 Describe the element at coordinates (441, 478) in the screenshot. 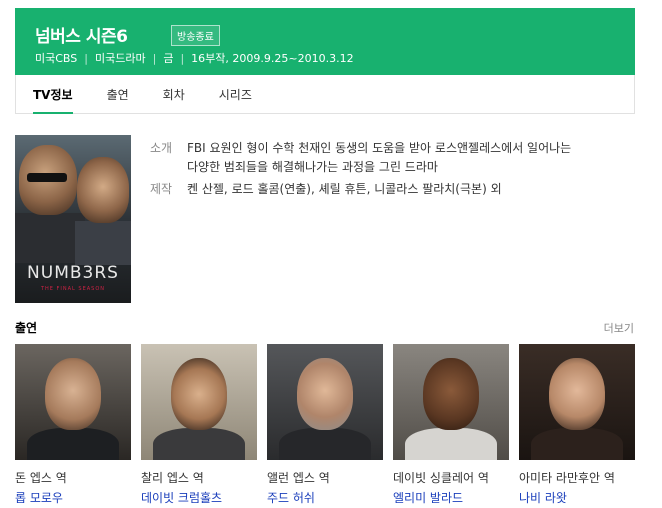

I see `cast-role: 데이빗 싱클레어 역` at that location.